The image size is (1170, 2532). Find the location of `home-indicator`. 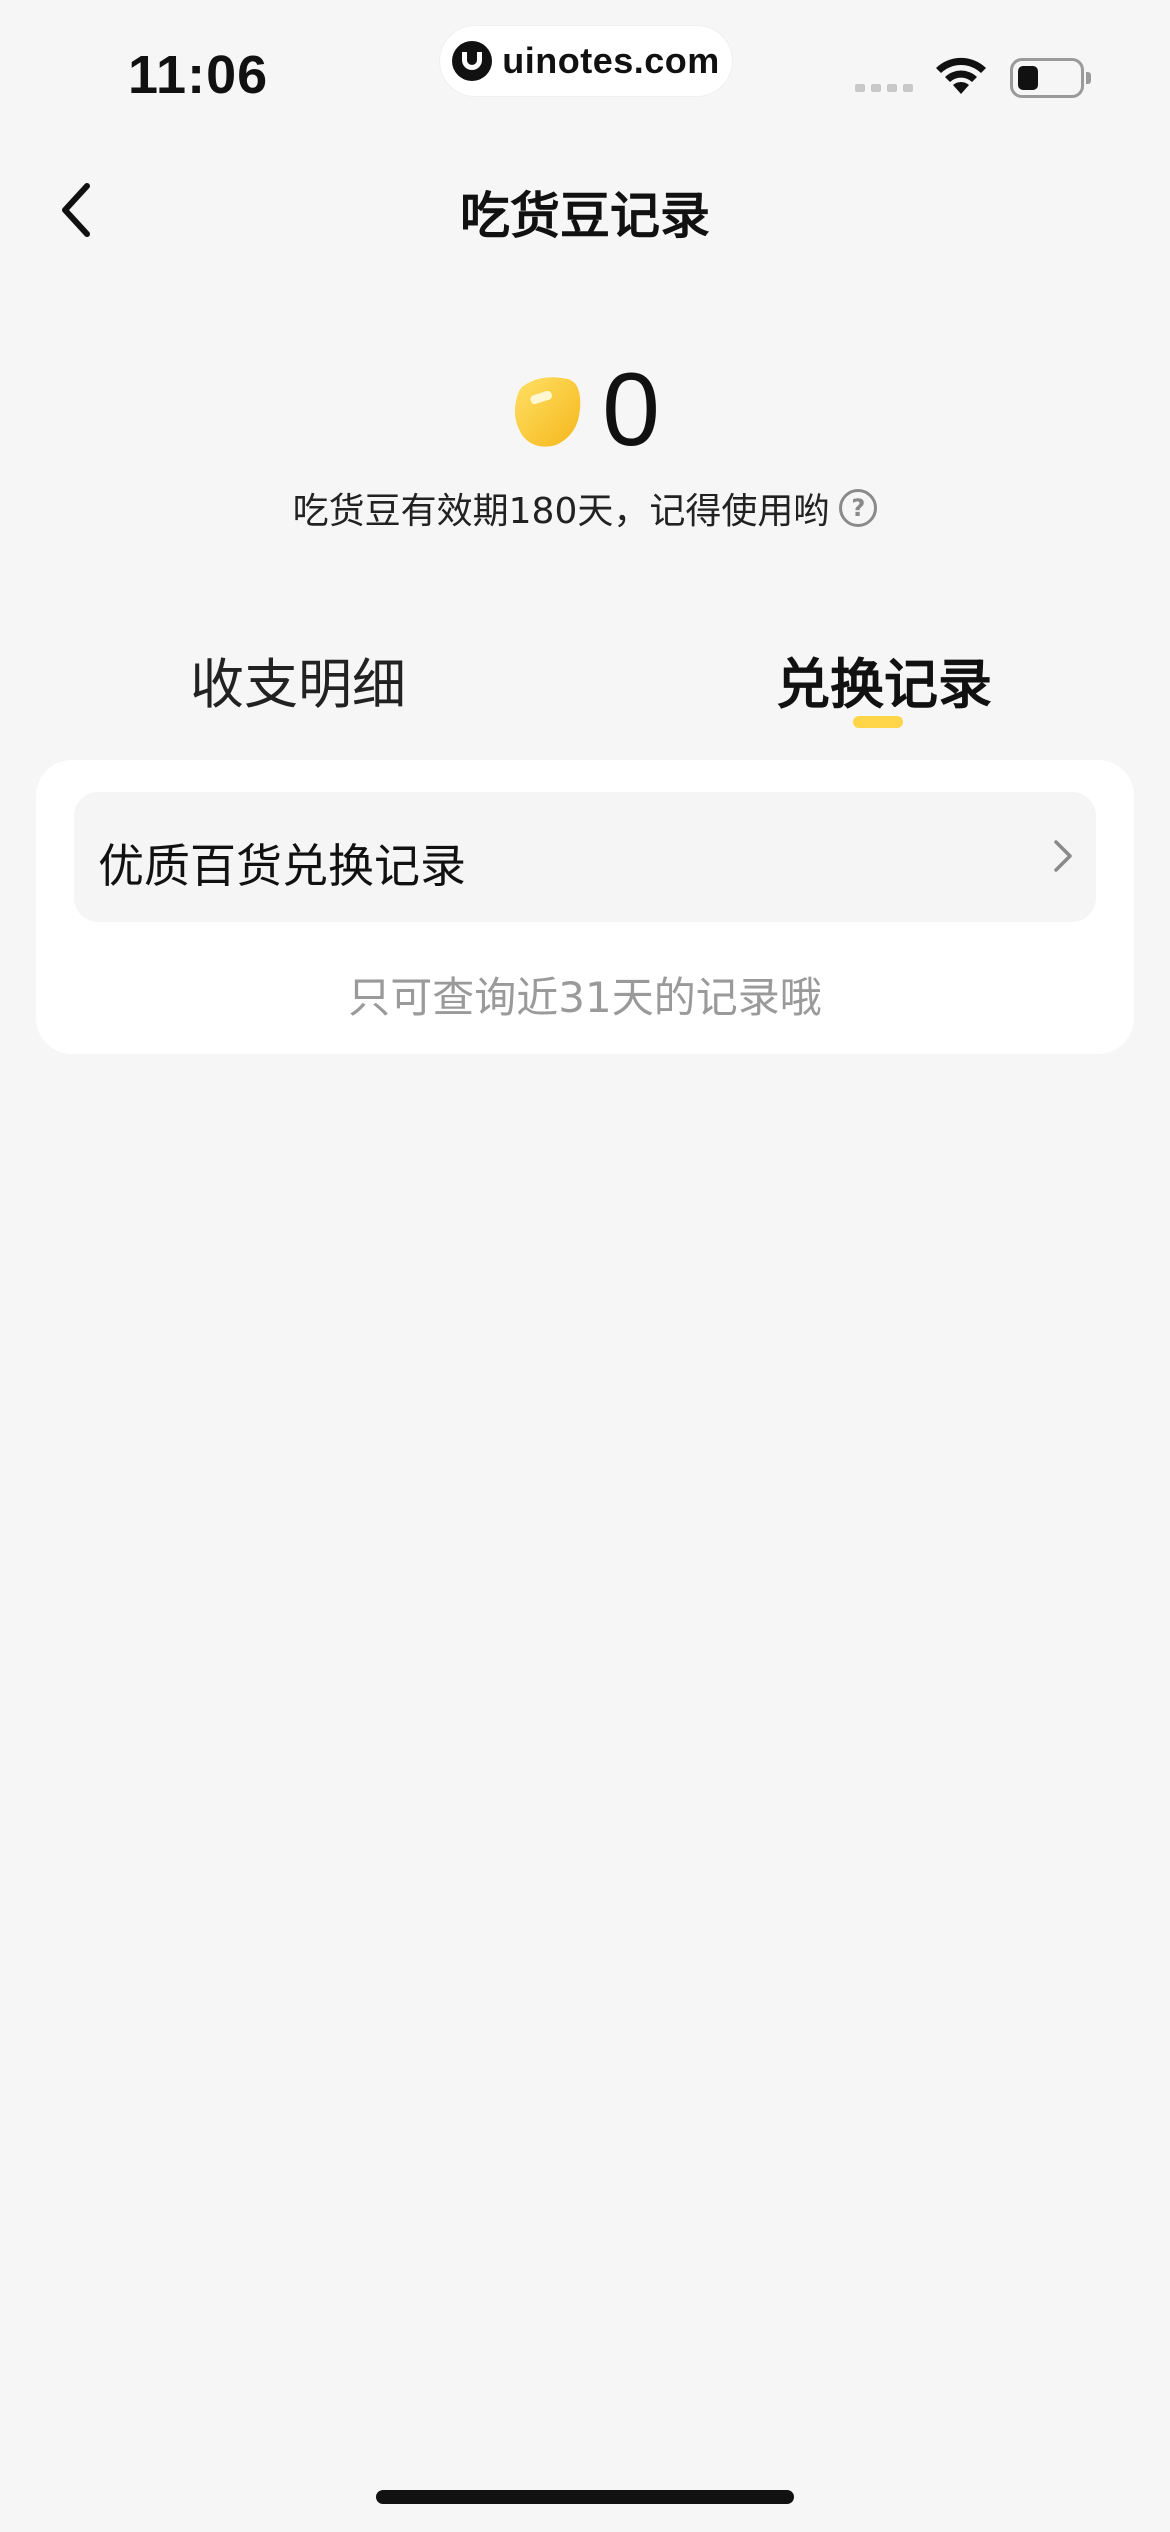

home-indicator is located at coordinates (585, 2497).